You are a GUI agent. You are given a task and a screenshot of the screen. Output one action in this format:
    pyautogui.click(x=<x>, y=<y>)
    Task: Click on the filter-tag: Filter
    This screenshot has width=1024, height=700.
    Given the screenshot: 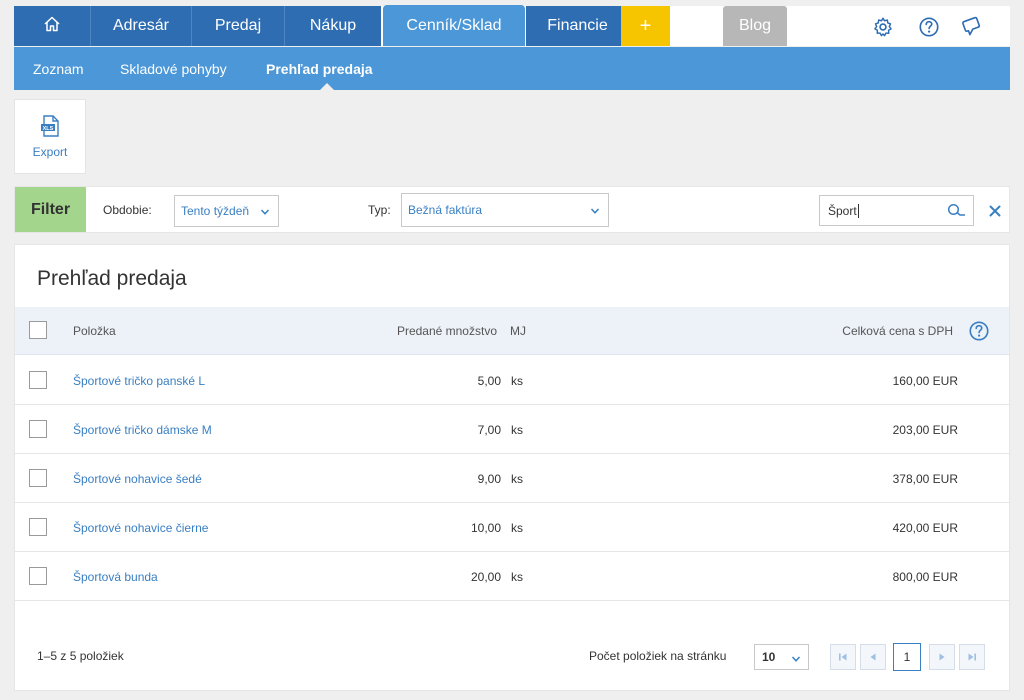 What is the action you would take?
    pyautogui.click(x=50, y=209)
    